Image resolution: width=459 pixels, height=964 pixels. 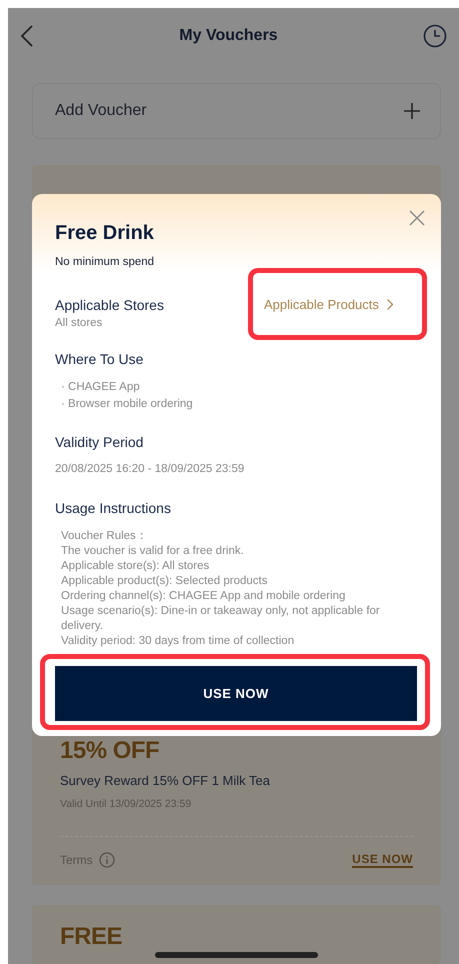 What do you see at coordinates (412, 111) in the screenshot?
I see `plus-icon` at bounding box center [412, 111].